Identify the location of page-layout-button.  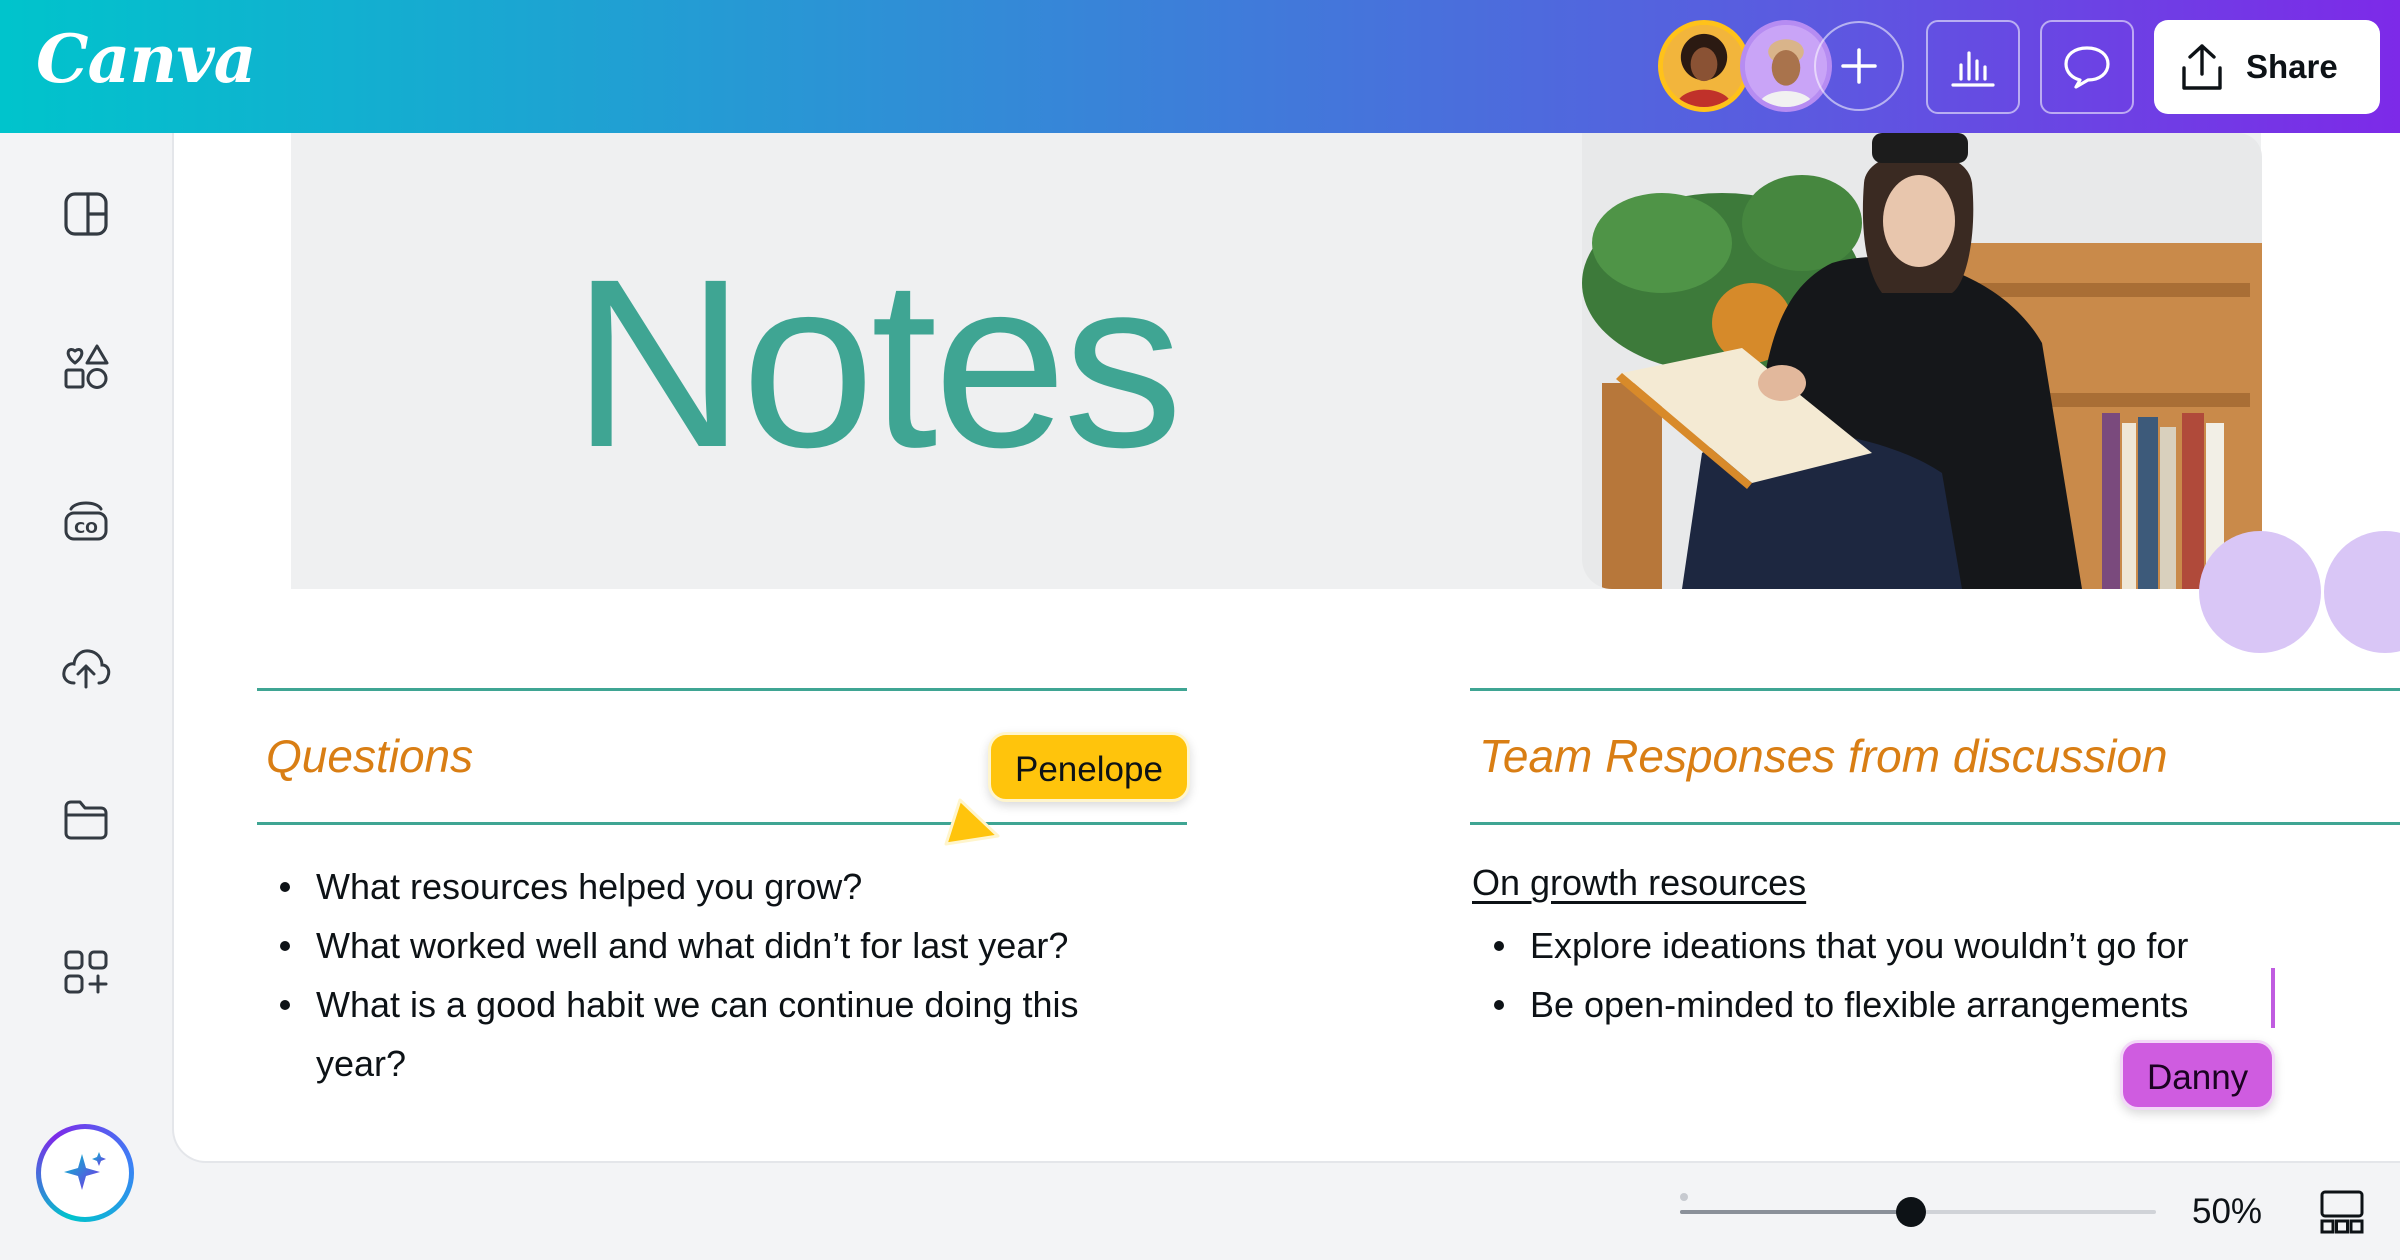
(2342, 1212).